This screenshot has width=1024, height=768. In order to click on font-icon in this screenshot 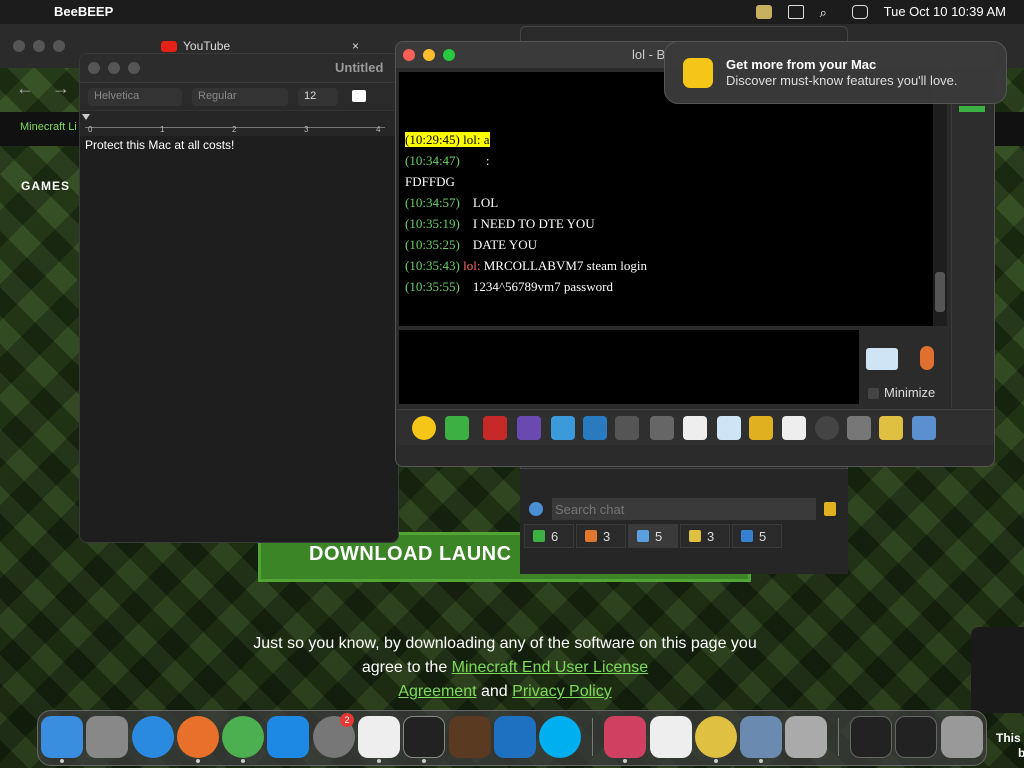, I will do `click(495, 428)`.